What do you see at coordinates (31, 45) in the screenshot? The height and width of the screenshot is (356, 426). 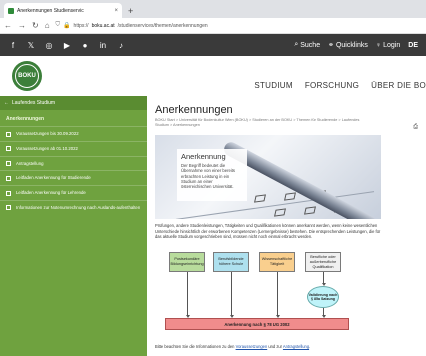 I see `twitter-icon: 𝕏` at bounding box center [31, 45].